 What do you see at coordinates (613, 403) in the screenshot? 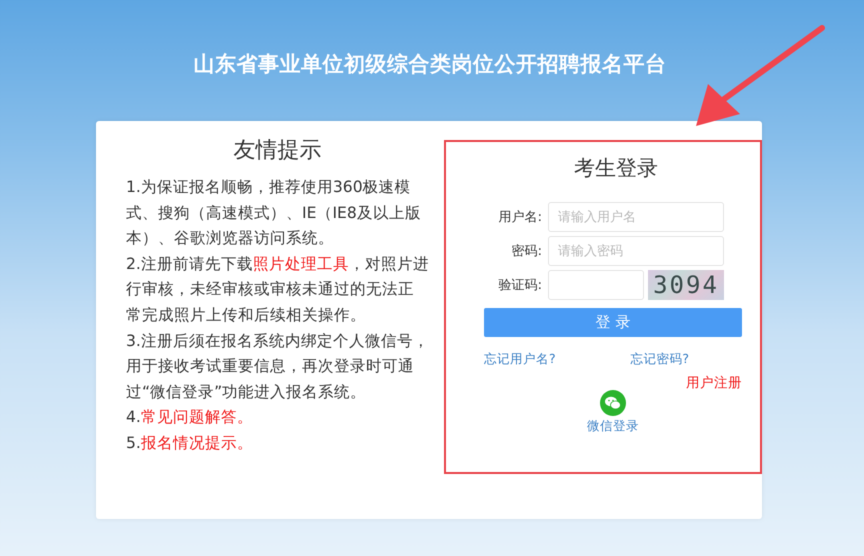
I see `wechat-icon` at bounding box center [613, 403].